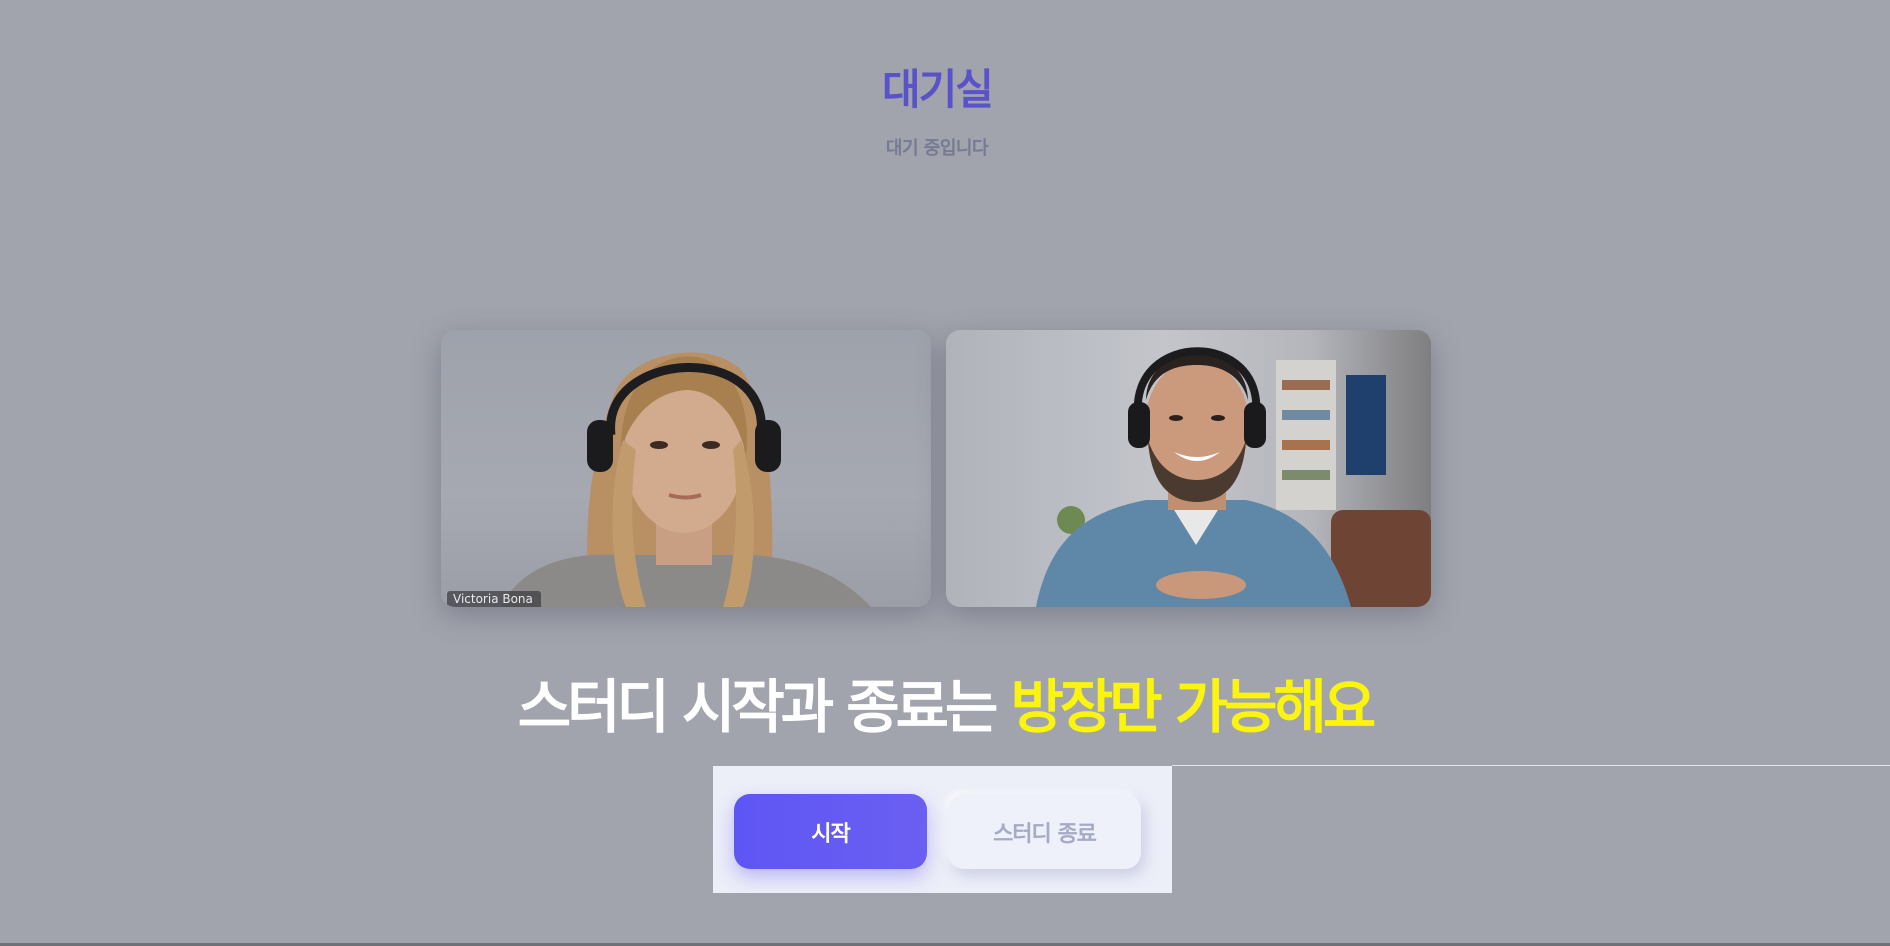  I want to click on page-title: 대기실, so click(938, 89).